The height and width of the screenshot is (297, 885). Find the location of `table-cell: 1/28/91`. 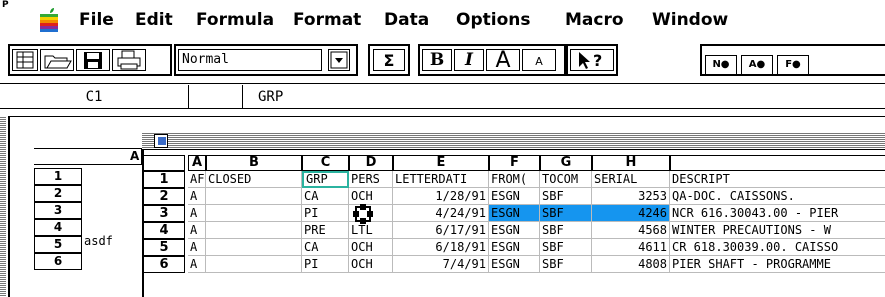

table-cell: 1/28/91 is located at coordinates (441, 196).